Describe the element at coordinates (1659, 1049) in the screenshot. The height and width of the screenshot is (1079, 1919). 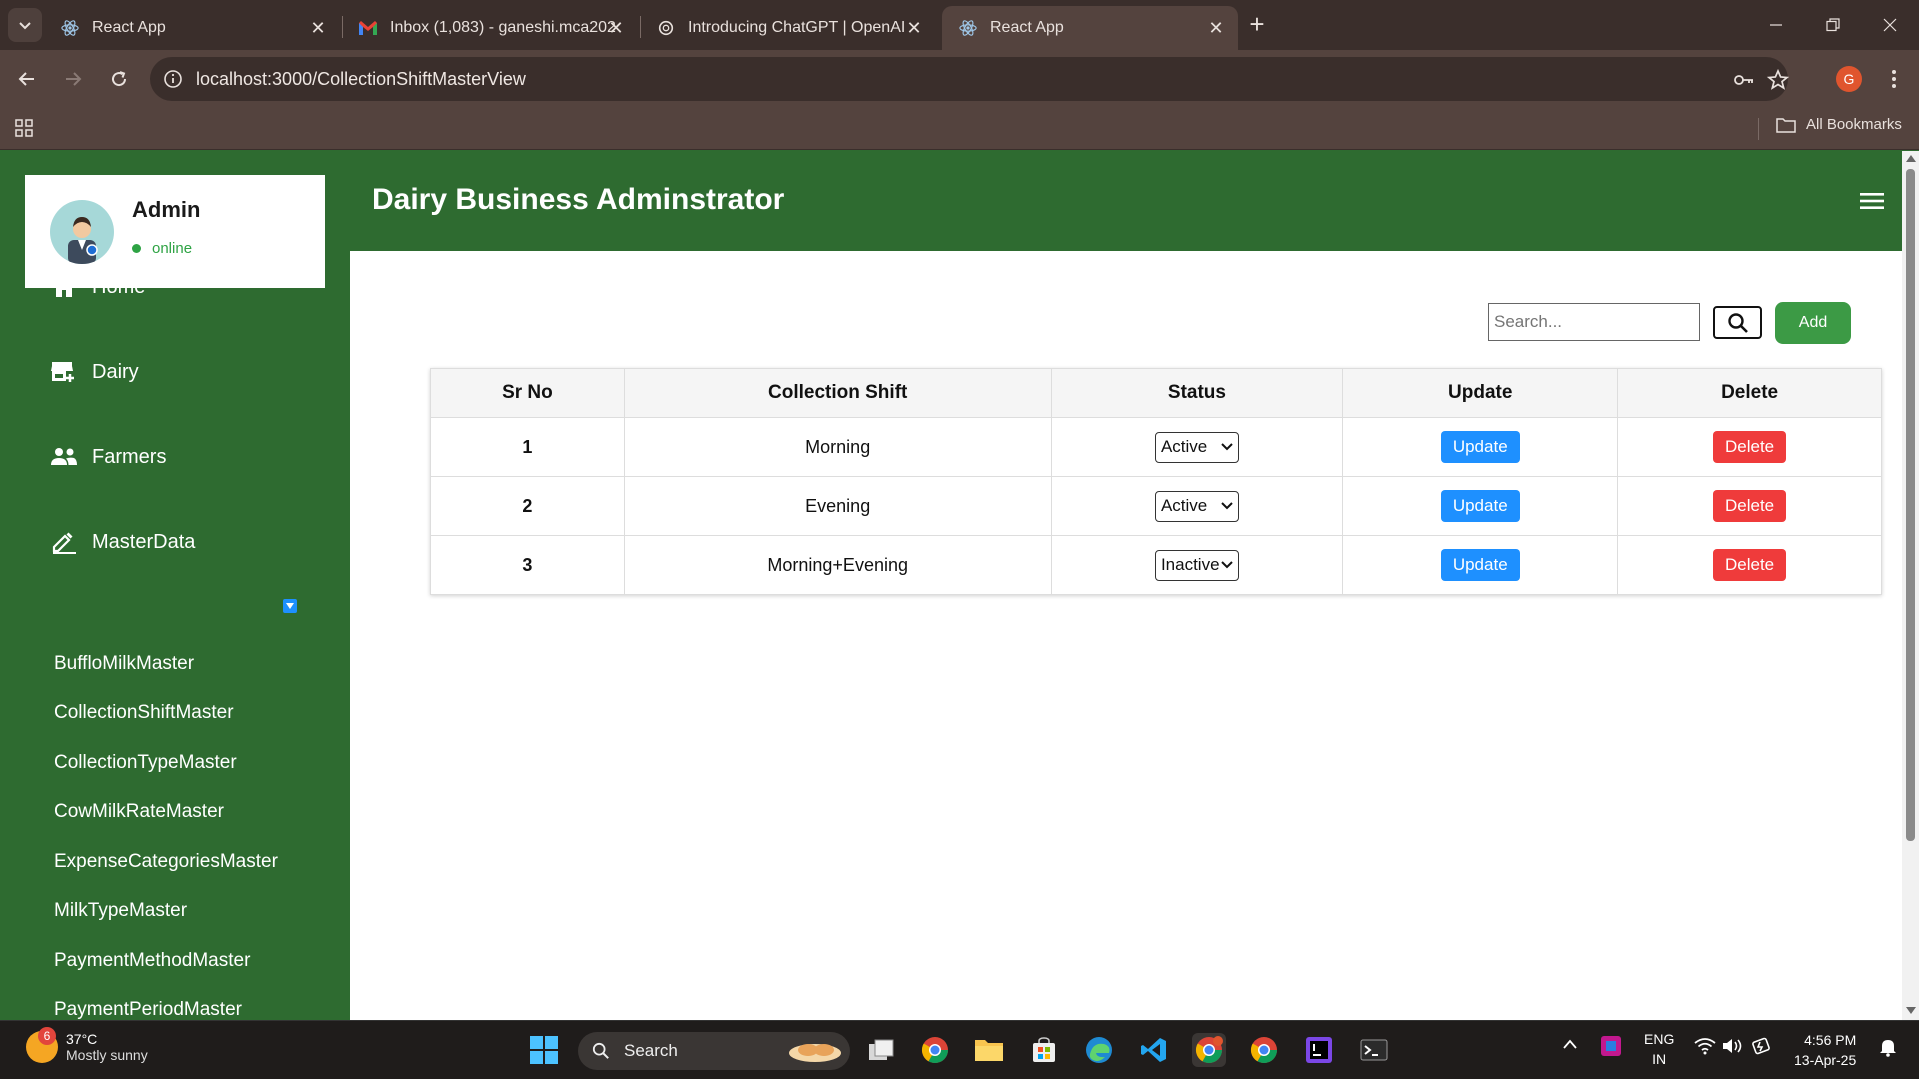
I see `language-indicator: ENG IN` at that location.